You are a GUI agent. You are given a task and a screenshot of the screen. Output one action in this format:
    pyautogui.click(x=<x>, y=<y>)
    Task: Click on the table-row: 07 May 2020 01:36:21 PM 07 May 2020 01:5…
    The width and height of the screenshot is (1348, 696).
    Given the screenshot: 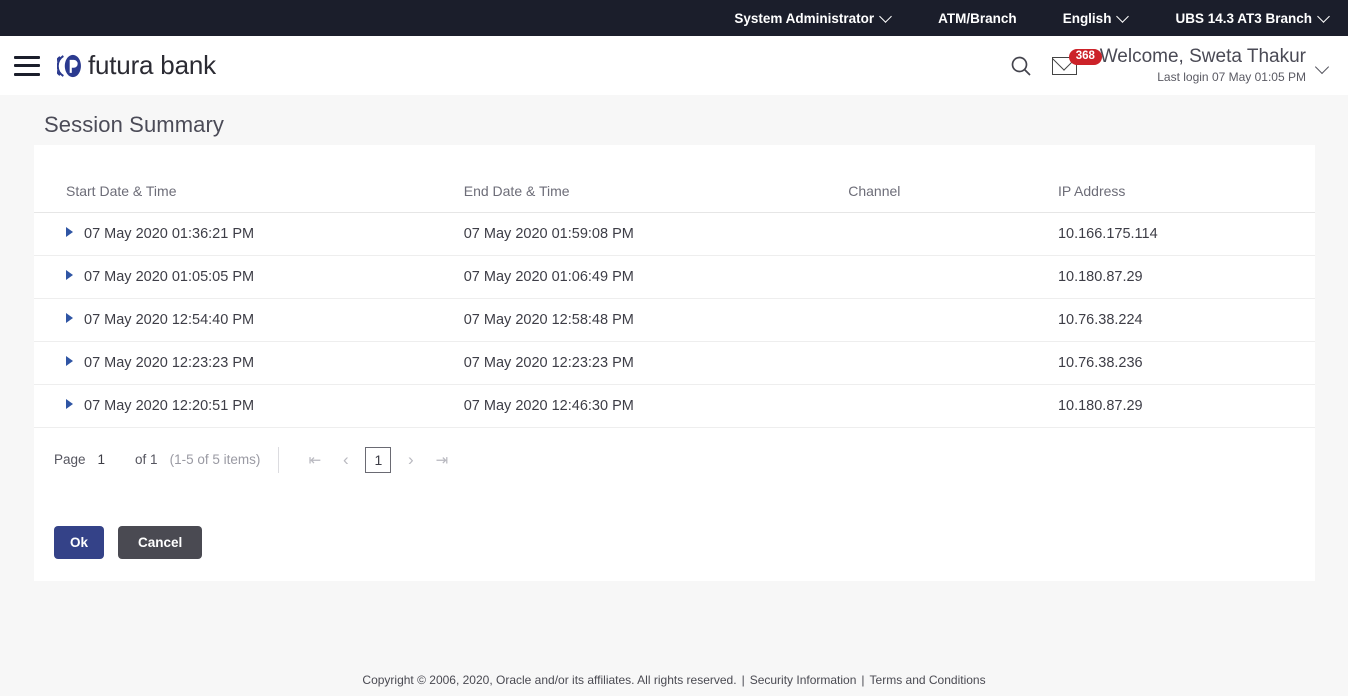 What is the action you would take?
    pyautogui.click(x=674, y=234)
    